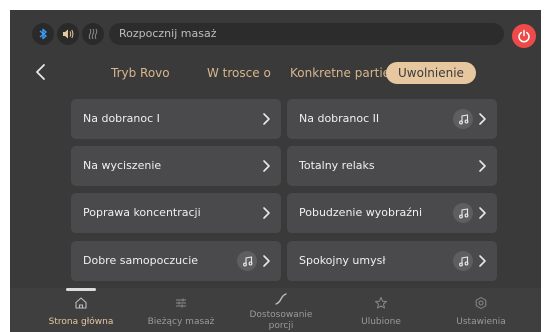 The image size is (550, 332). What do you see at coordinates (181, 310) in the screenshot?
I see `nav-current-massage: Bieżący masaż` at bounding box center [181, 310].